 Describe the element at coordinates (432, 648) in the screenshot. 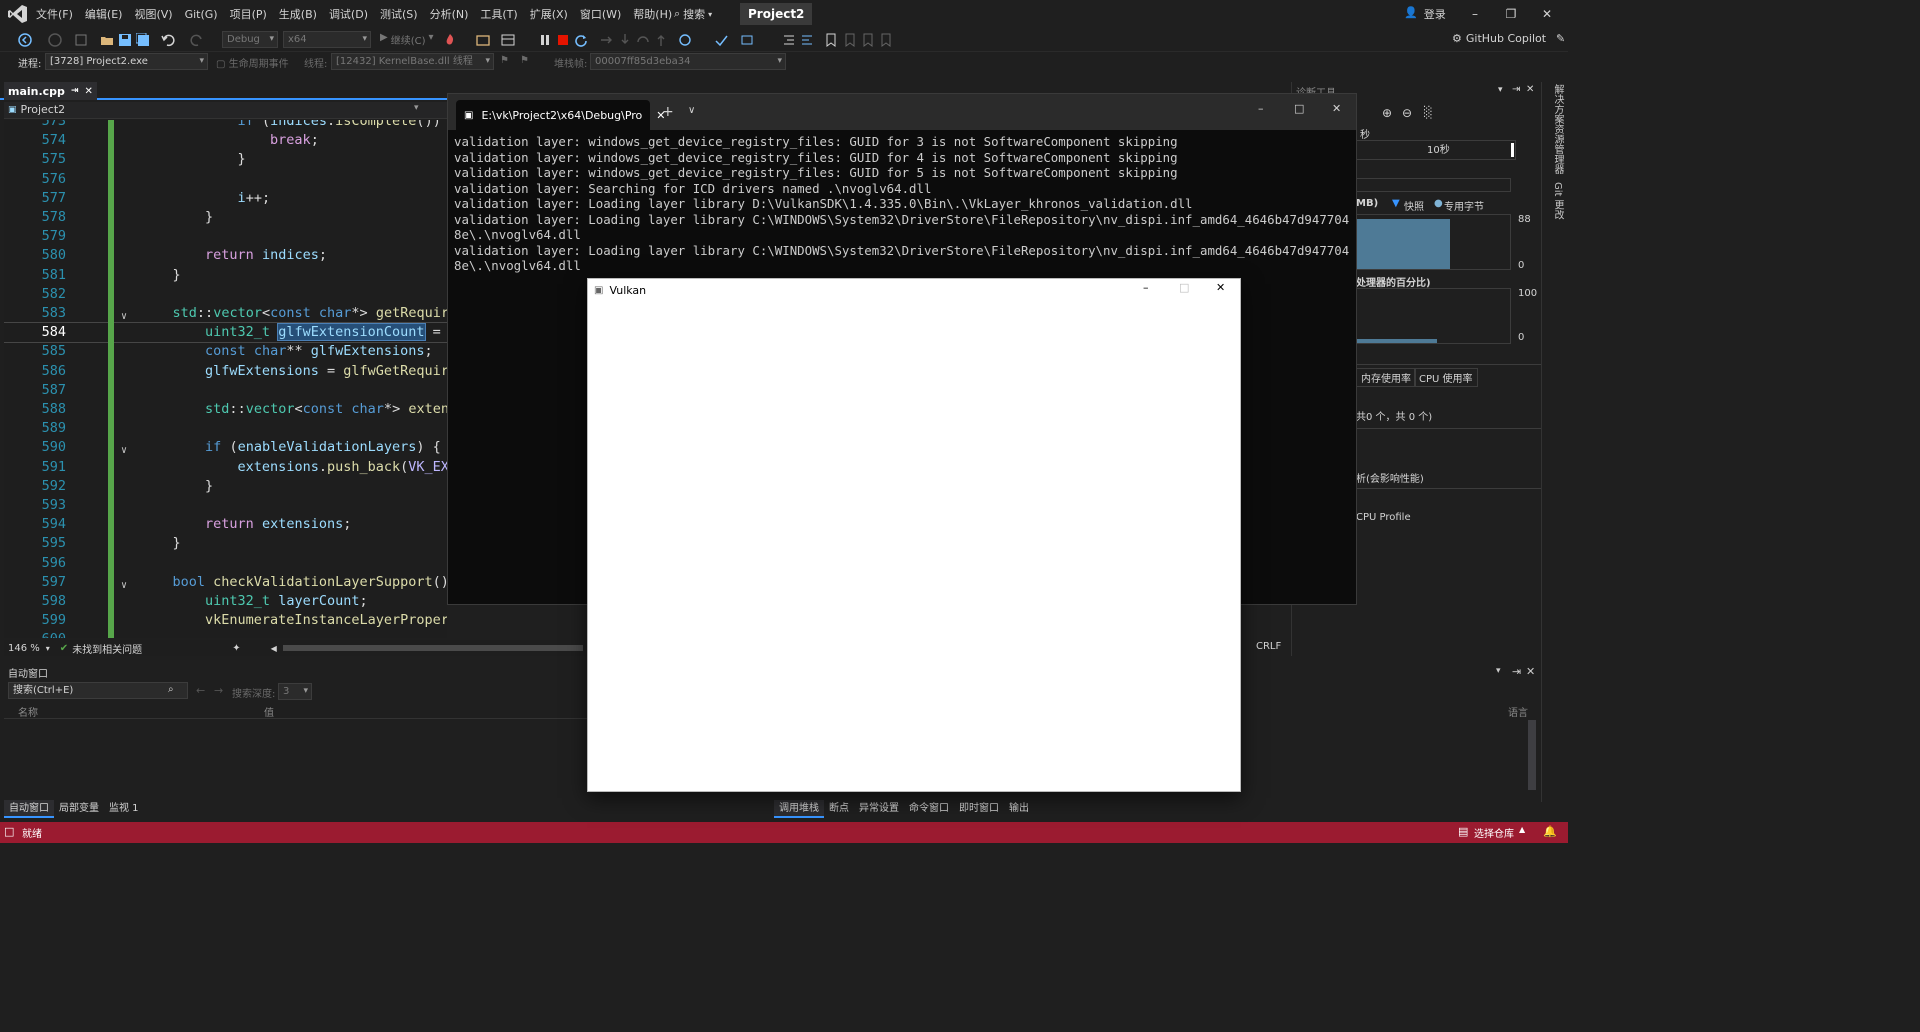

I see `horizontal-scrollbar` at that location.